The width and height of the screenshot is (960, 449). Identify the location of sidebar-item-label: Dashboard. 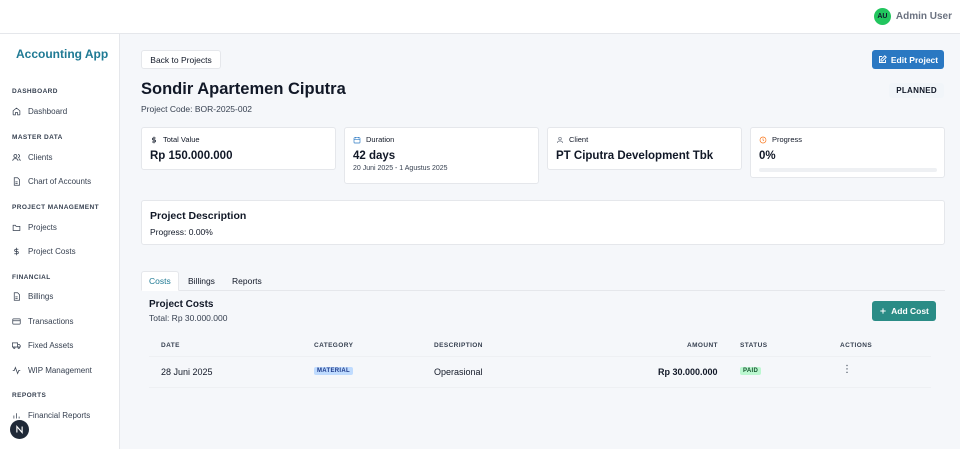
(48, 111).